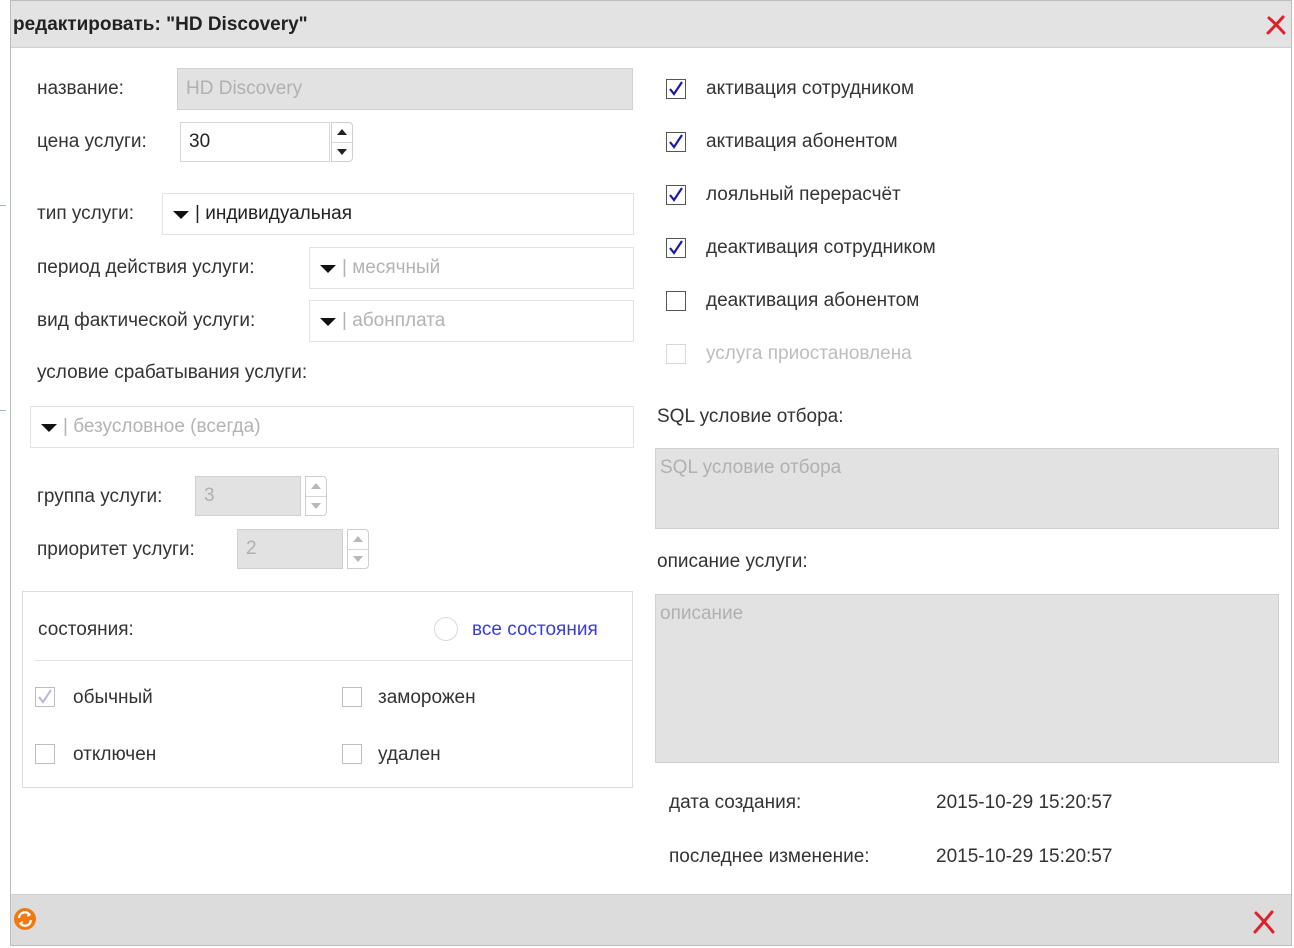 The height and width of the screenshot is (948, 1294). What do you see at coordinates (352, 754) in the screenshot?
I see `state-deleted-checkbox` at bounding box center [352, 754].